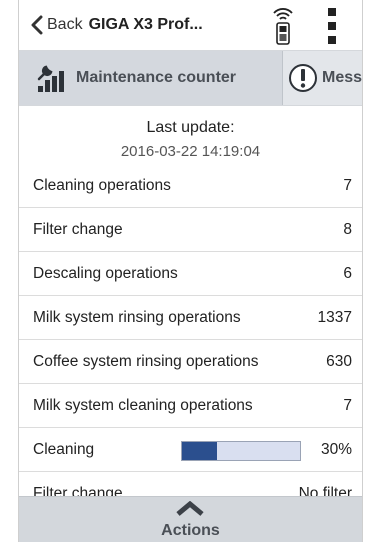  I want to click on exclamation-circle-icon, so click(303, 78).